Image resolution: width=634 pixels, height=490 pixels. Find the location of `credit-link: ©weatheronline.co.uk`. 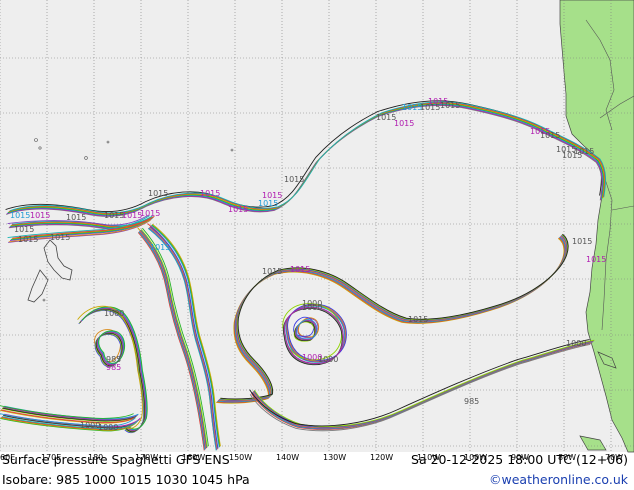

credit-link: ©weatheronline.co.uk is located at coordinates (558, 479).